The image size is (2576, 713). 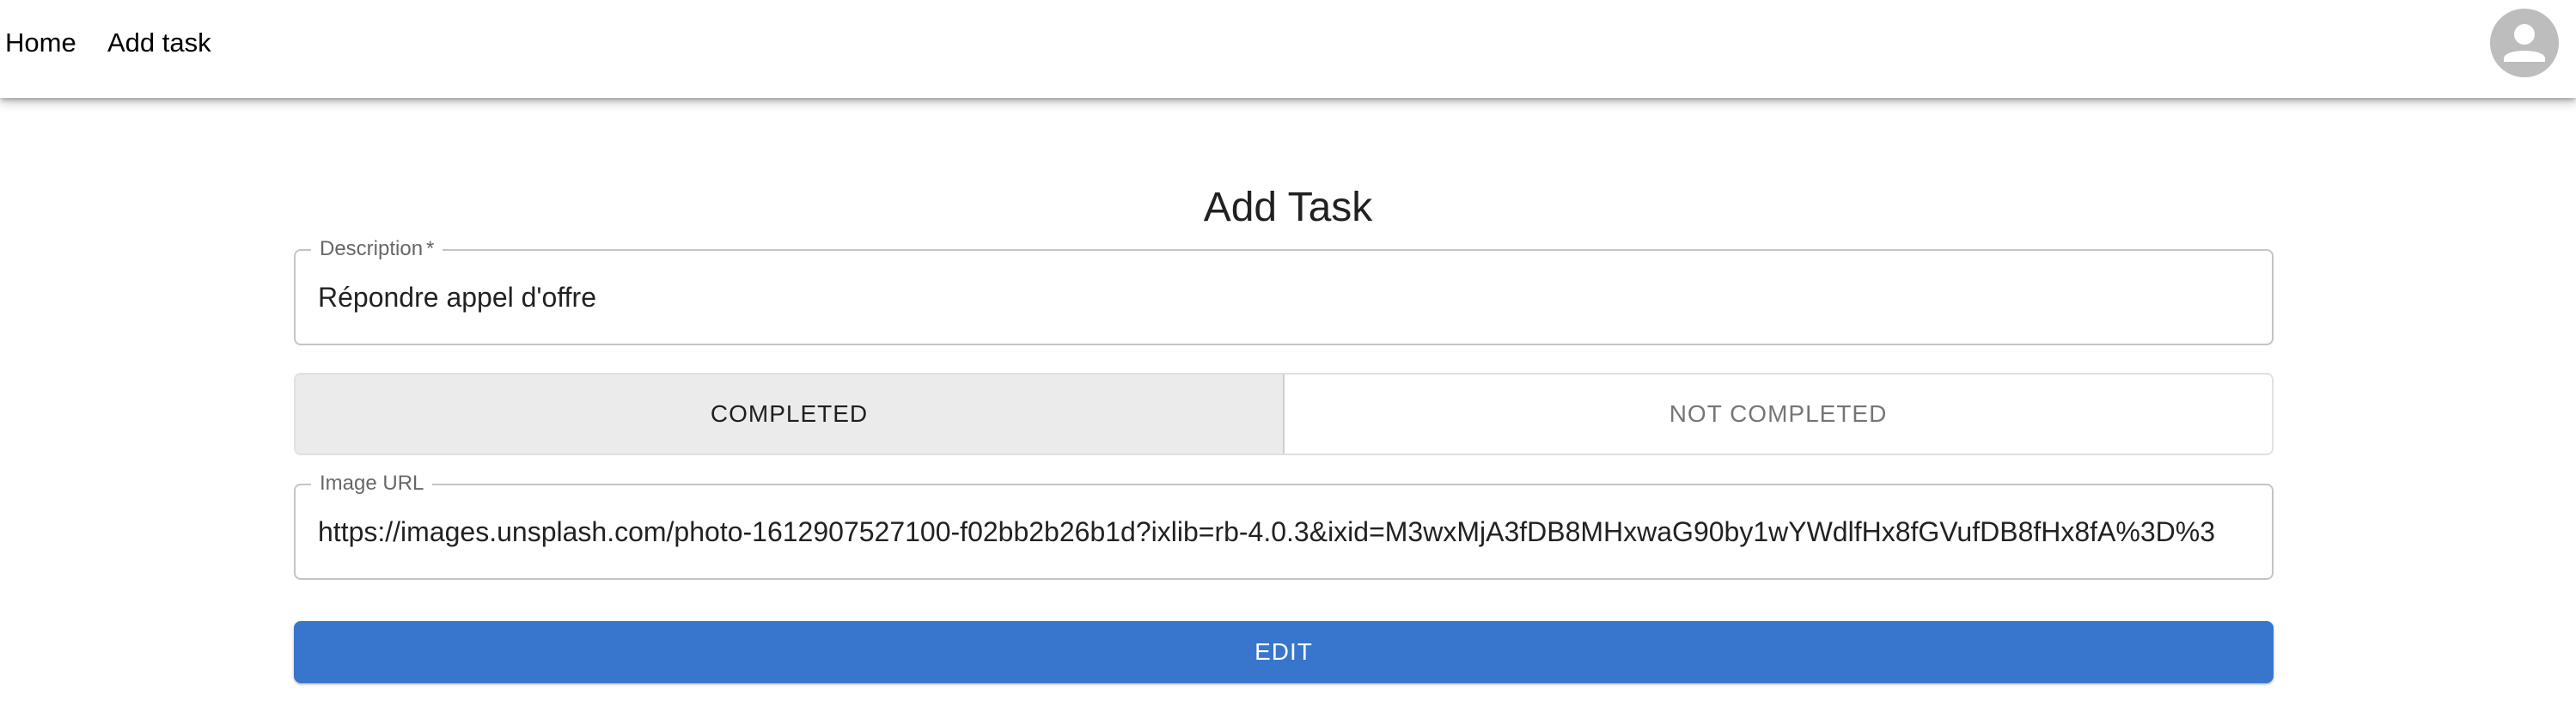 What do you see at coordinates (790, 414) in the screenshot?
I see `toggle-completed: COMPLETED` at bounding box center [790, 414].